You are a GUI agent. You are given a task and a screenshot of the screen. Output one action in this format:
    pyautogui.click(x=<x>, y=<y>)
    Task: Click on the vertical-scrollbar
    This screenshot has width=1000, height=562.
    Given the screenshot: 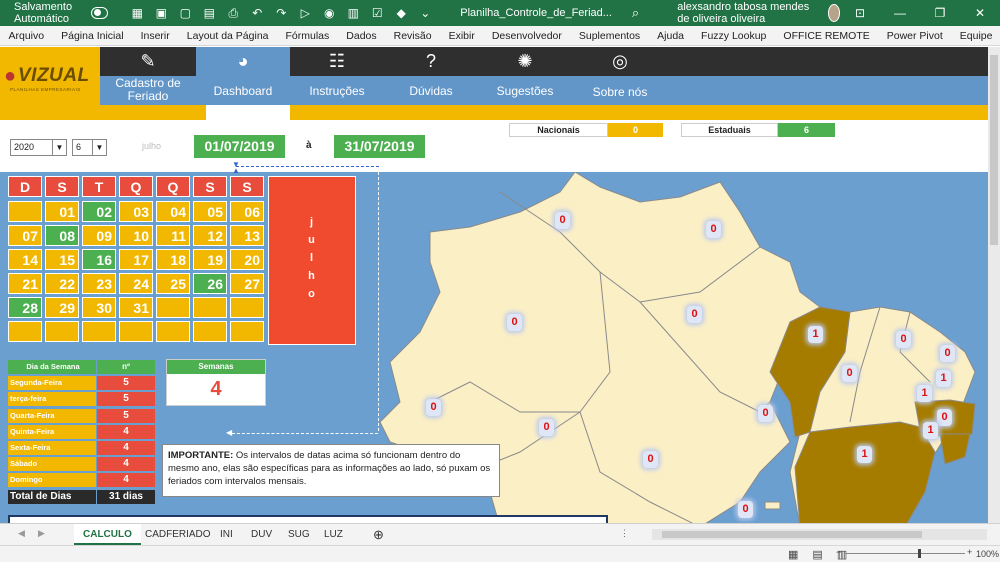 What is the action you would take?
    pyautogui.click(x=994, y=285)
    